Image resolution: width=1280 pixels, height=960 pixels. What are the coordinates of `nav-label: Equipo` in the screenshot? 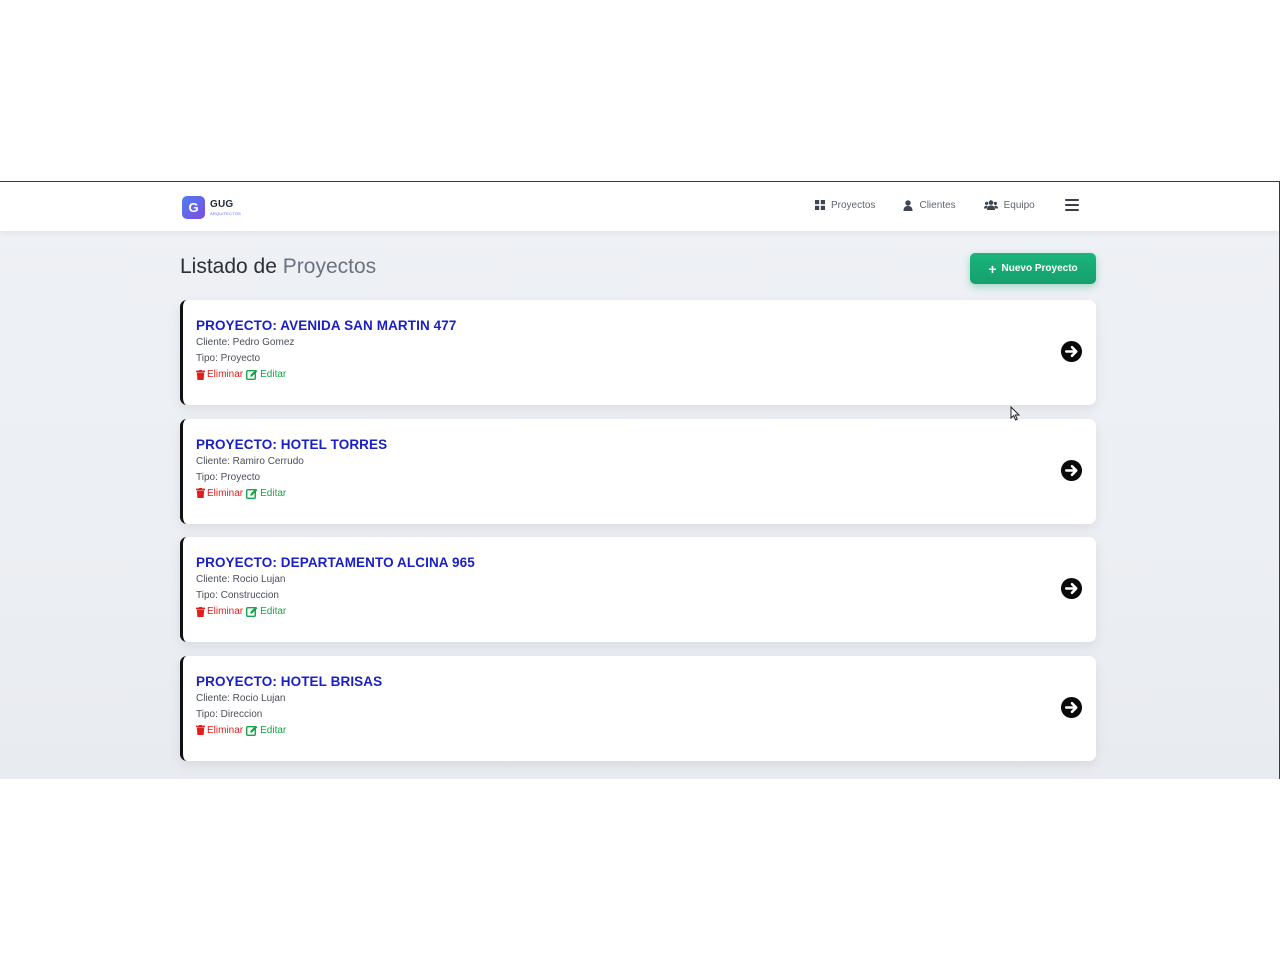 It's located at (1019, 205).